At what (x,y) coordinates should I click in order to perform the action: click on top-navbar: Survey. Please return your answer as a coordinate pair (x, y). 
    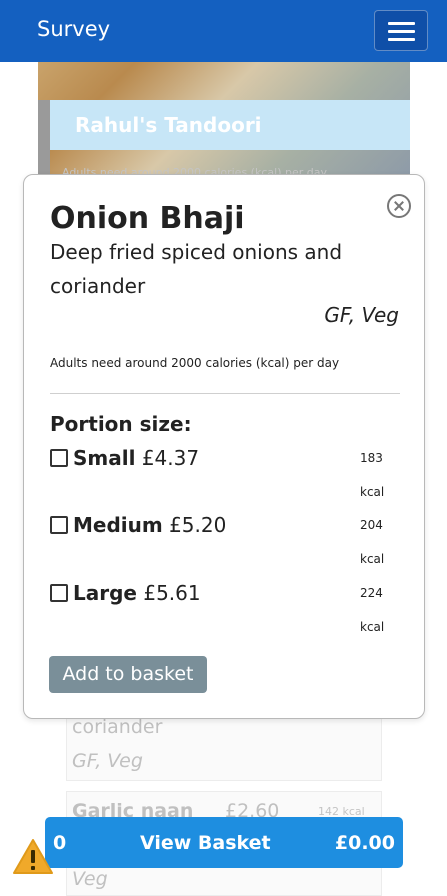
    Looking at the image, I should click on (223, 31).